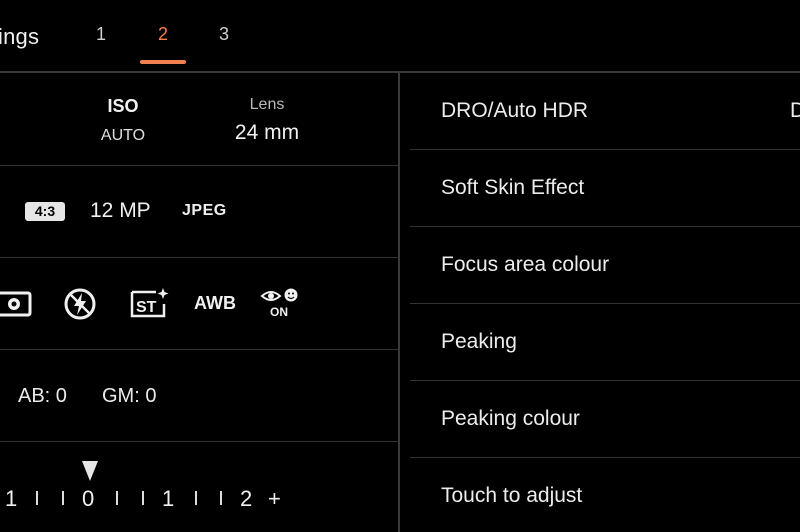 This screenshot has width=800, height=532. I want to click on setting-label: DRO/Auto HDR, so click(515, 110).